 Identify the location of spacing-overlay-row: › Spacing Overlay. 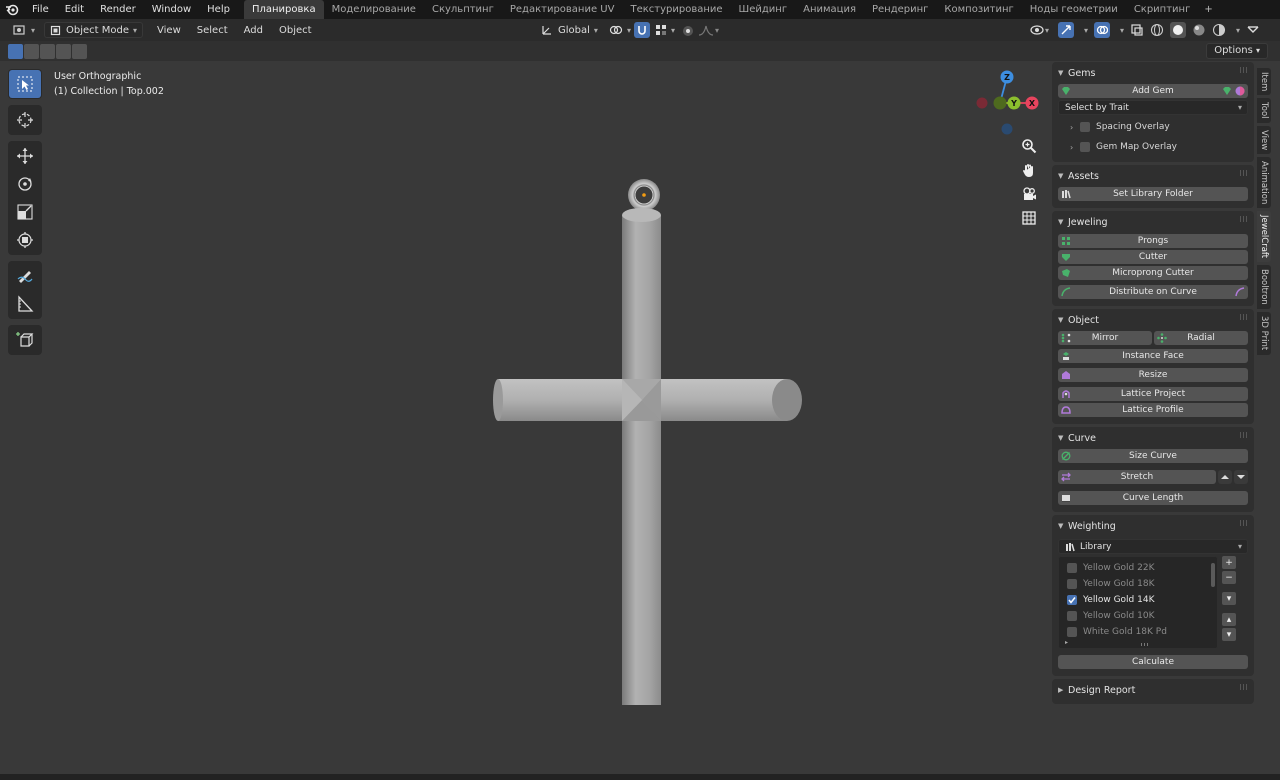
(1153, 127).